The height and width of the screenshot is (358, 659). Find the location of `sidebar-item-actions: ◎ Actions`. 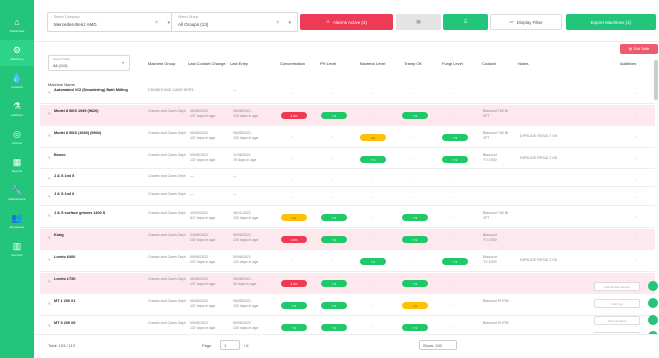

sidebar-item-actions: ◎ Actions is located at coordinates (17, 137).